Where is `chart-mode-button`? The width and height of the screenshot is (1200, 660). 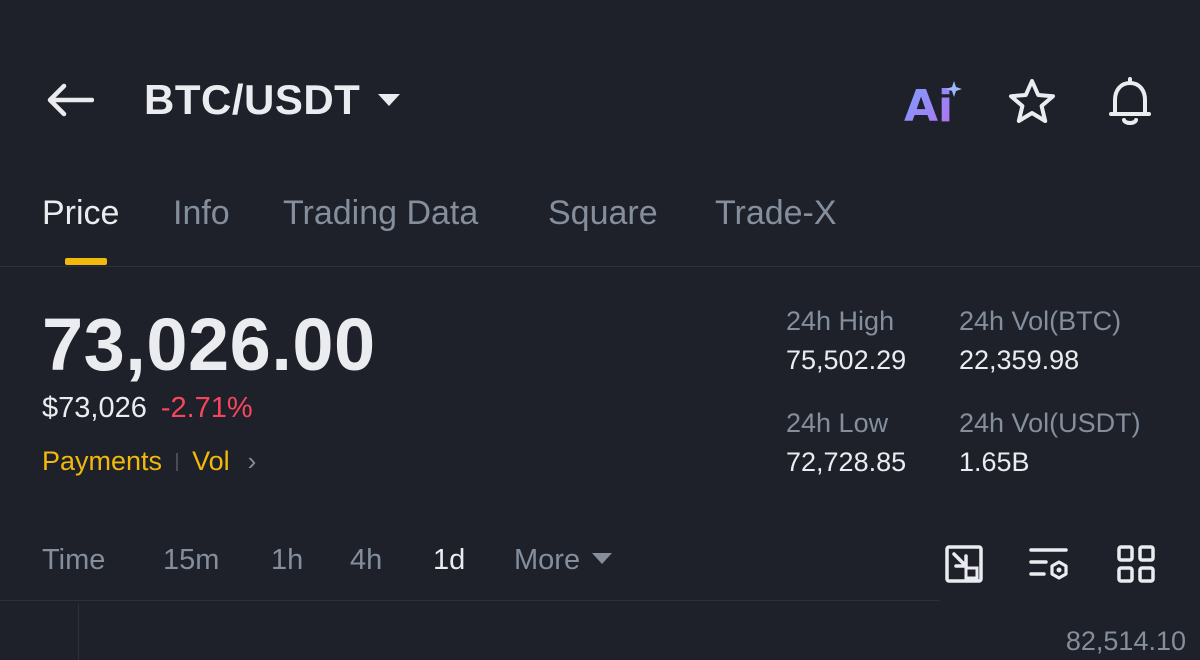 chart-mode-button is located at coordinates (964, 564).